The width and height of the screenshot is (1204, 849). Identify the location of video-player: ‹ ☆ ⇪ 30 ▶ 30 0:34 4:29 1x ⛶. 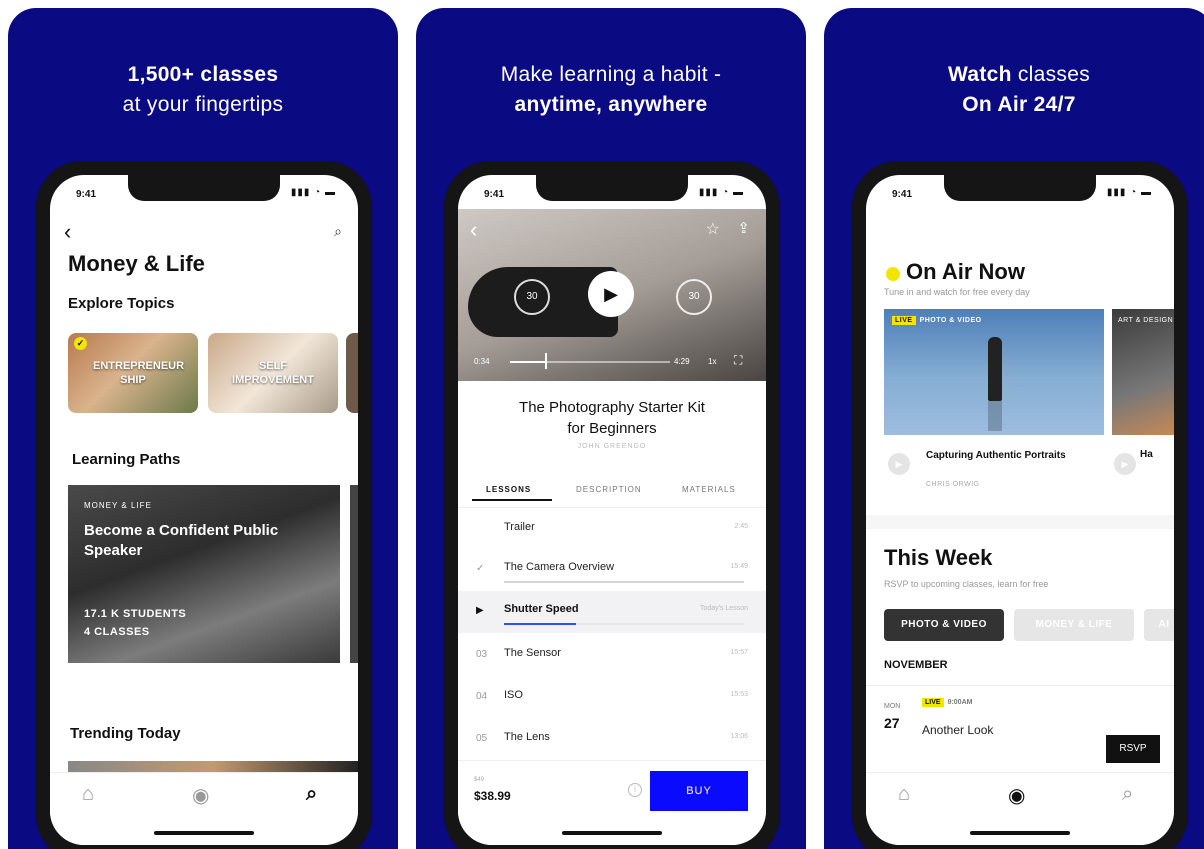
(612, 295).